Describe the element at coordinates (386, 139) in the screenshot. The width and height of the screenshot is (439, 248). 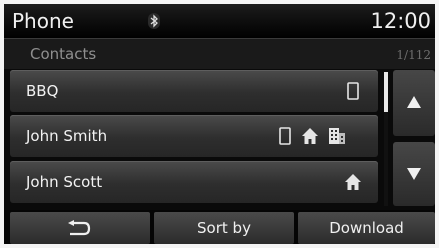
I see `scrollbar` at that location.